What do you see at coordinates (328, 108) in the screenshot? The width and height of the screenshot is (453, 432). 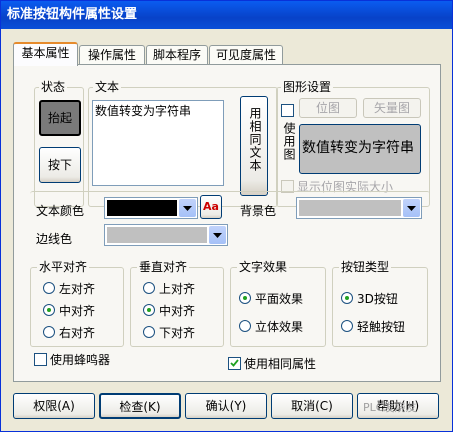 I see `bitmap-button: 位图` at bounding box center [328, 108].